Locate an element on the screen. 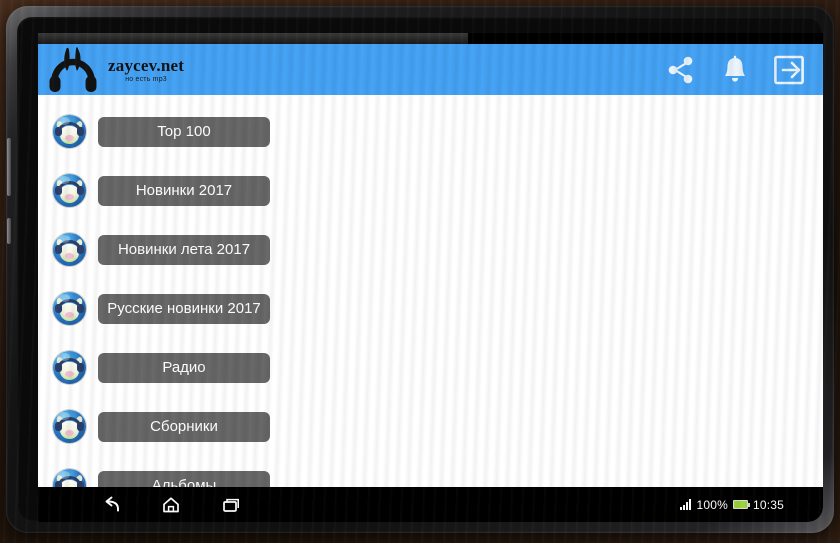  android-navigation-bar: 100% 10:35 is located at coordinates (430, 504).